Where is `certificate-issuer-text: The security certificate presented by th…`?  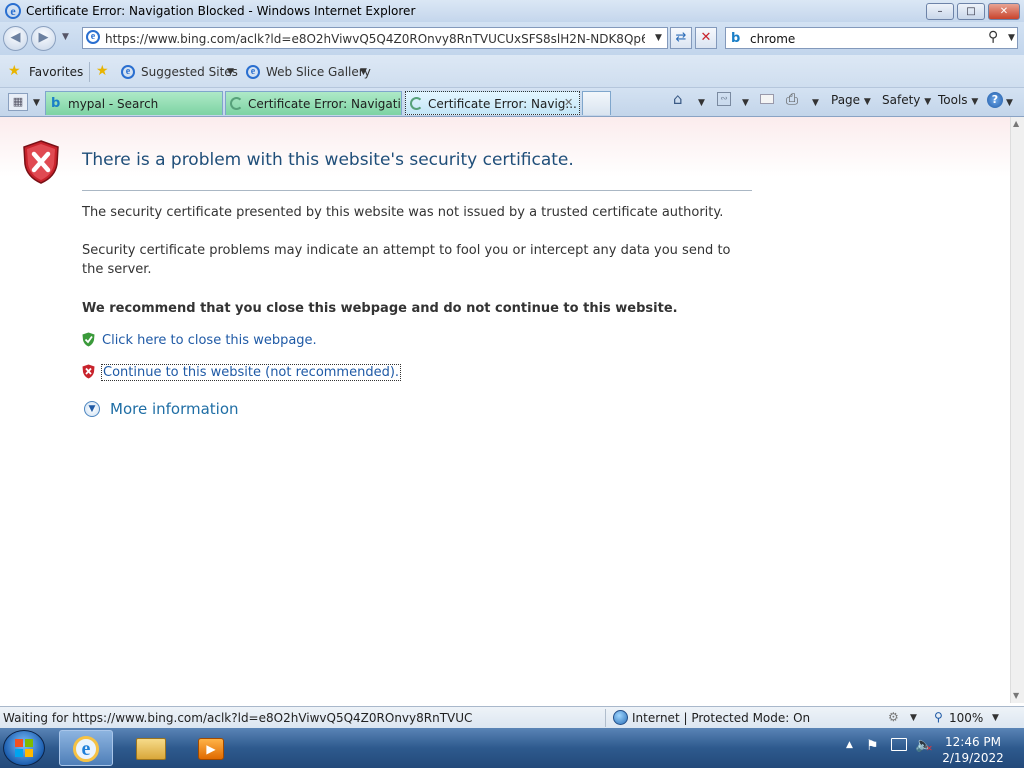
certificate-issuer-text: The security certificate presented by th… is located at coordinates (403, 212).